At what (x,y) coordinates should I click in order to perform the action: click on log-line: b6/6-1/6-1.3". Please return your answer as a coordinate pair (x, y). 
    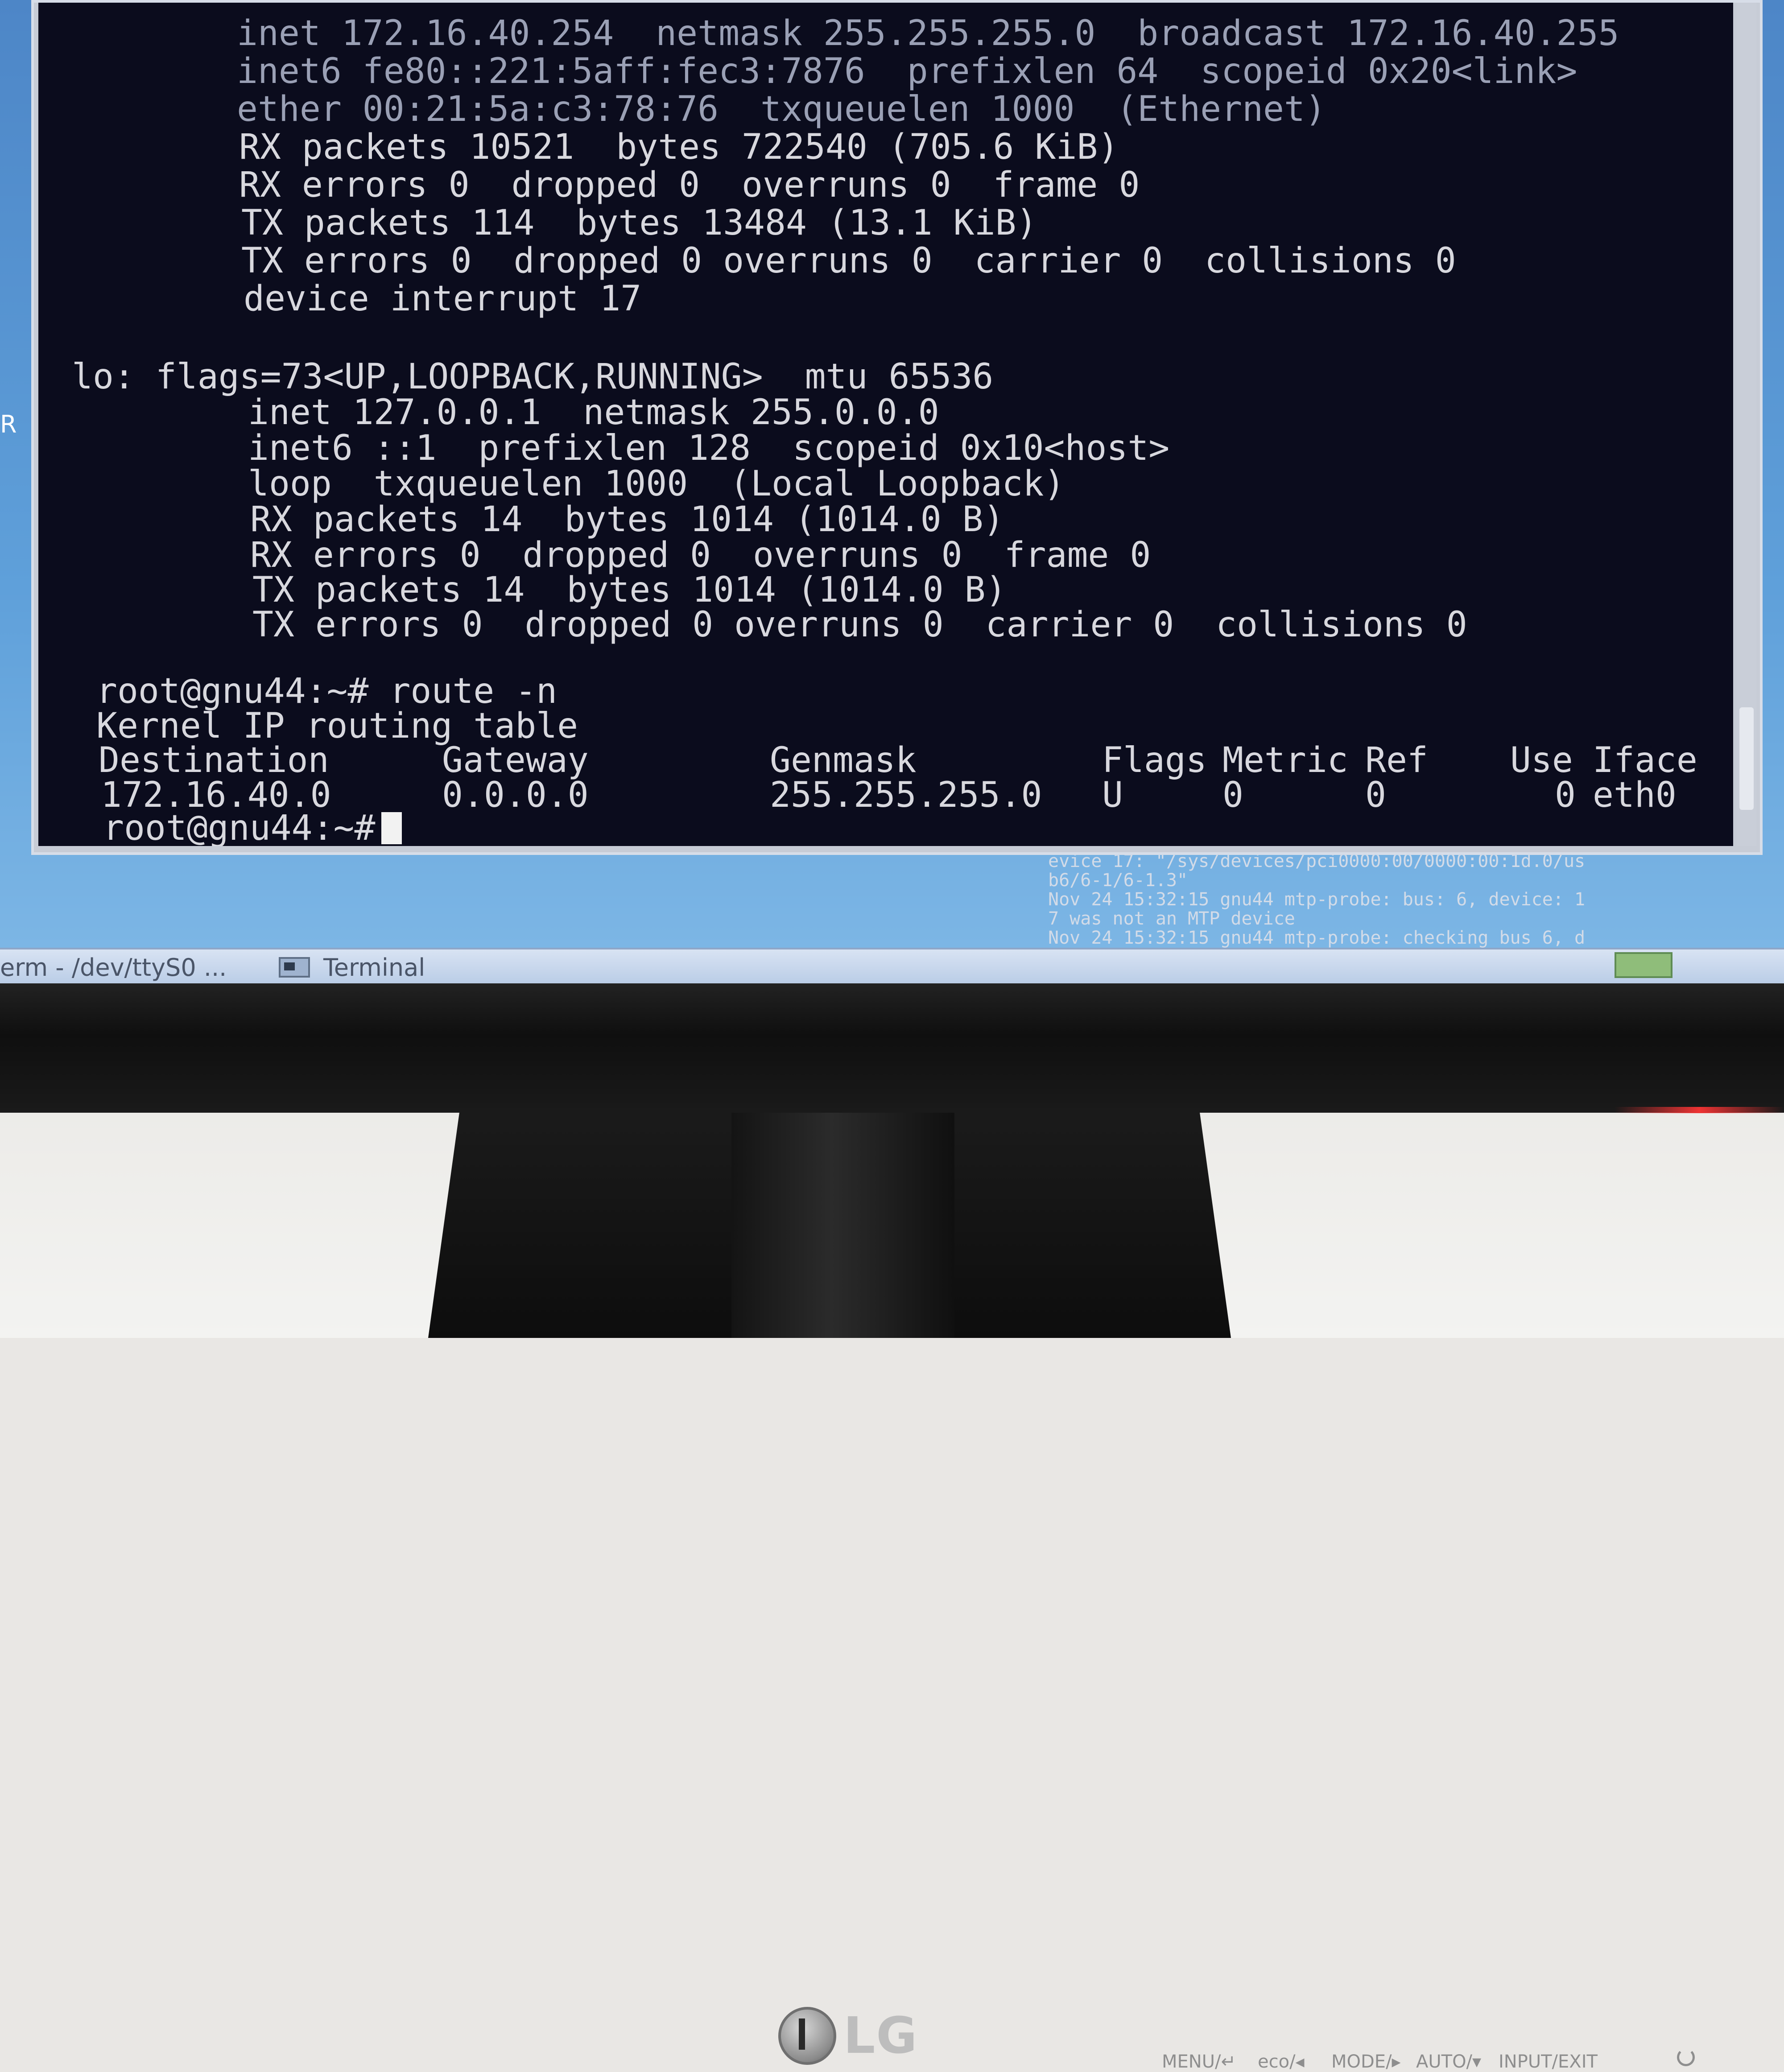
    Looking at the image, I should click on (1118, 880).